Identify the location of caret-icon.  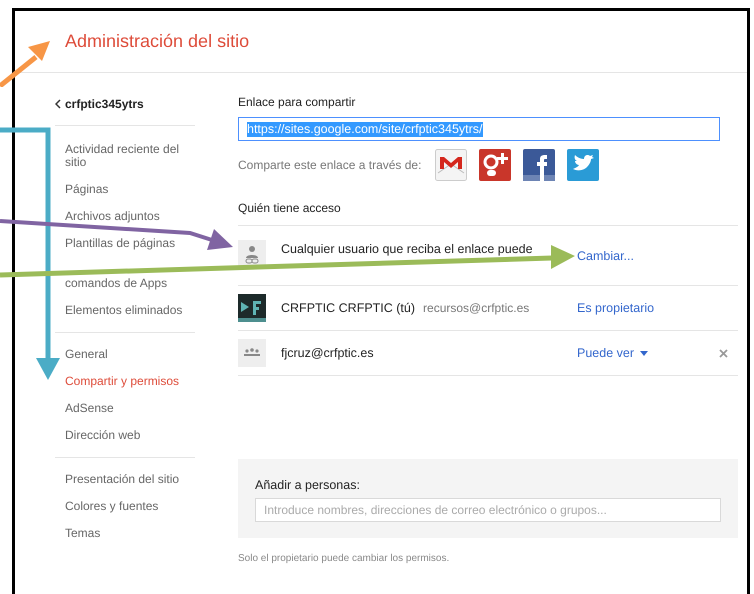
(644, 353).